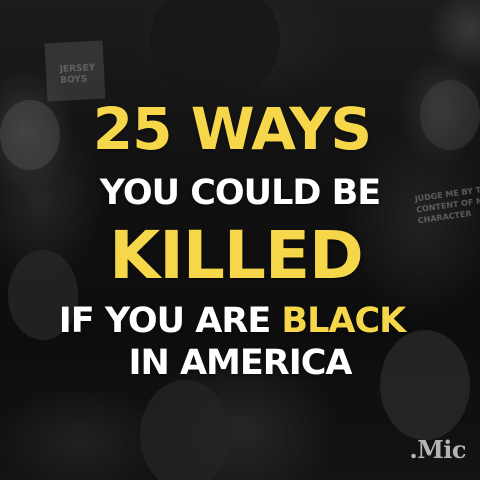  What do you see at coordinates (343, 321) in the screenshot?
I see `headline-line-4-highlight: BLACK` at bounding box center [343, 321].